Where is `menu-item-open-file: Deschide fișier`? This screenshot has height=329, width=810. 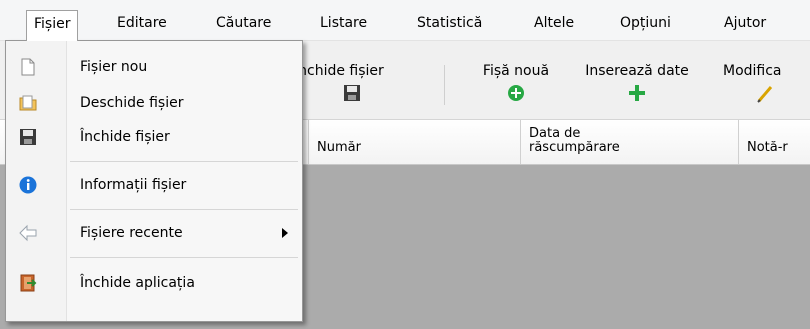 menu-item-open-file: Deschide fișier is located at coordinates (154, 103).